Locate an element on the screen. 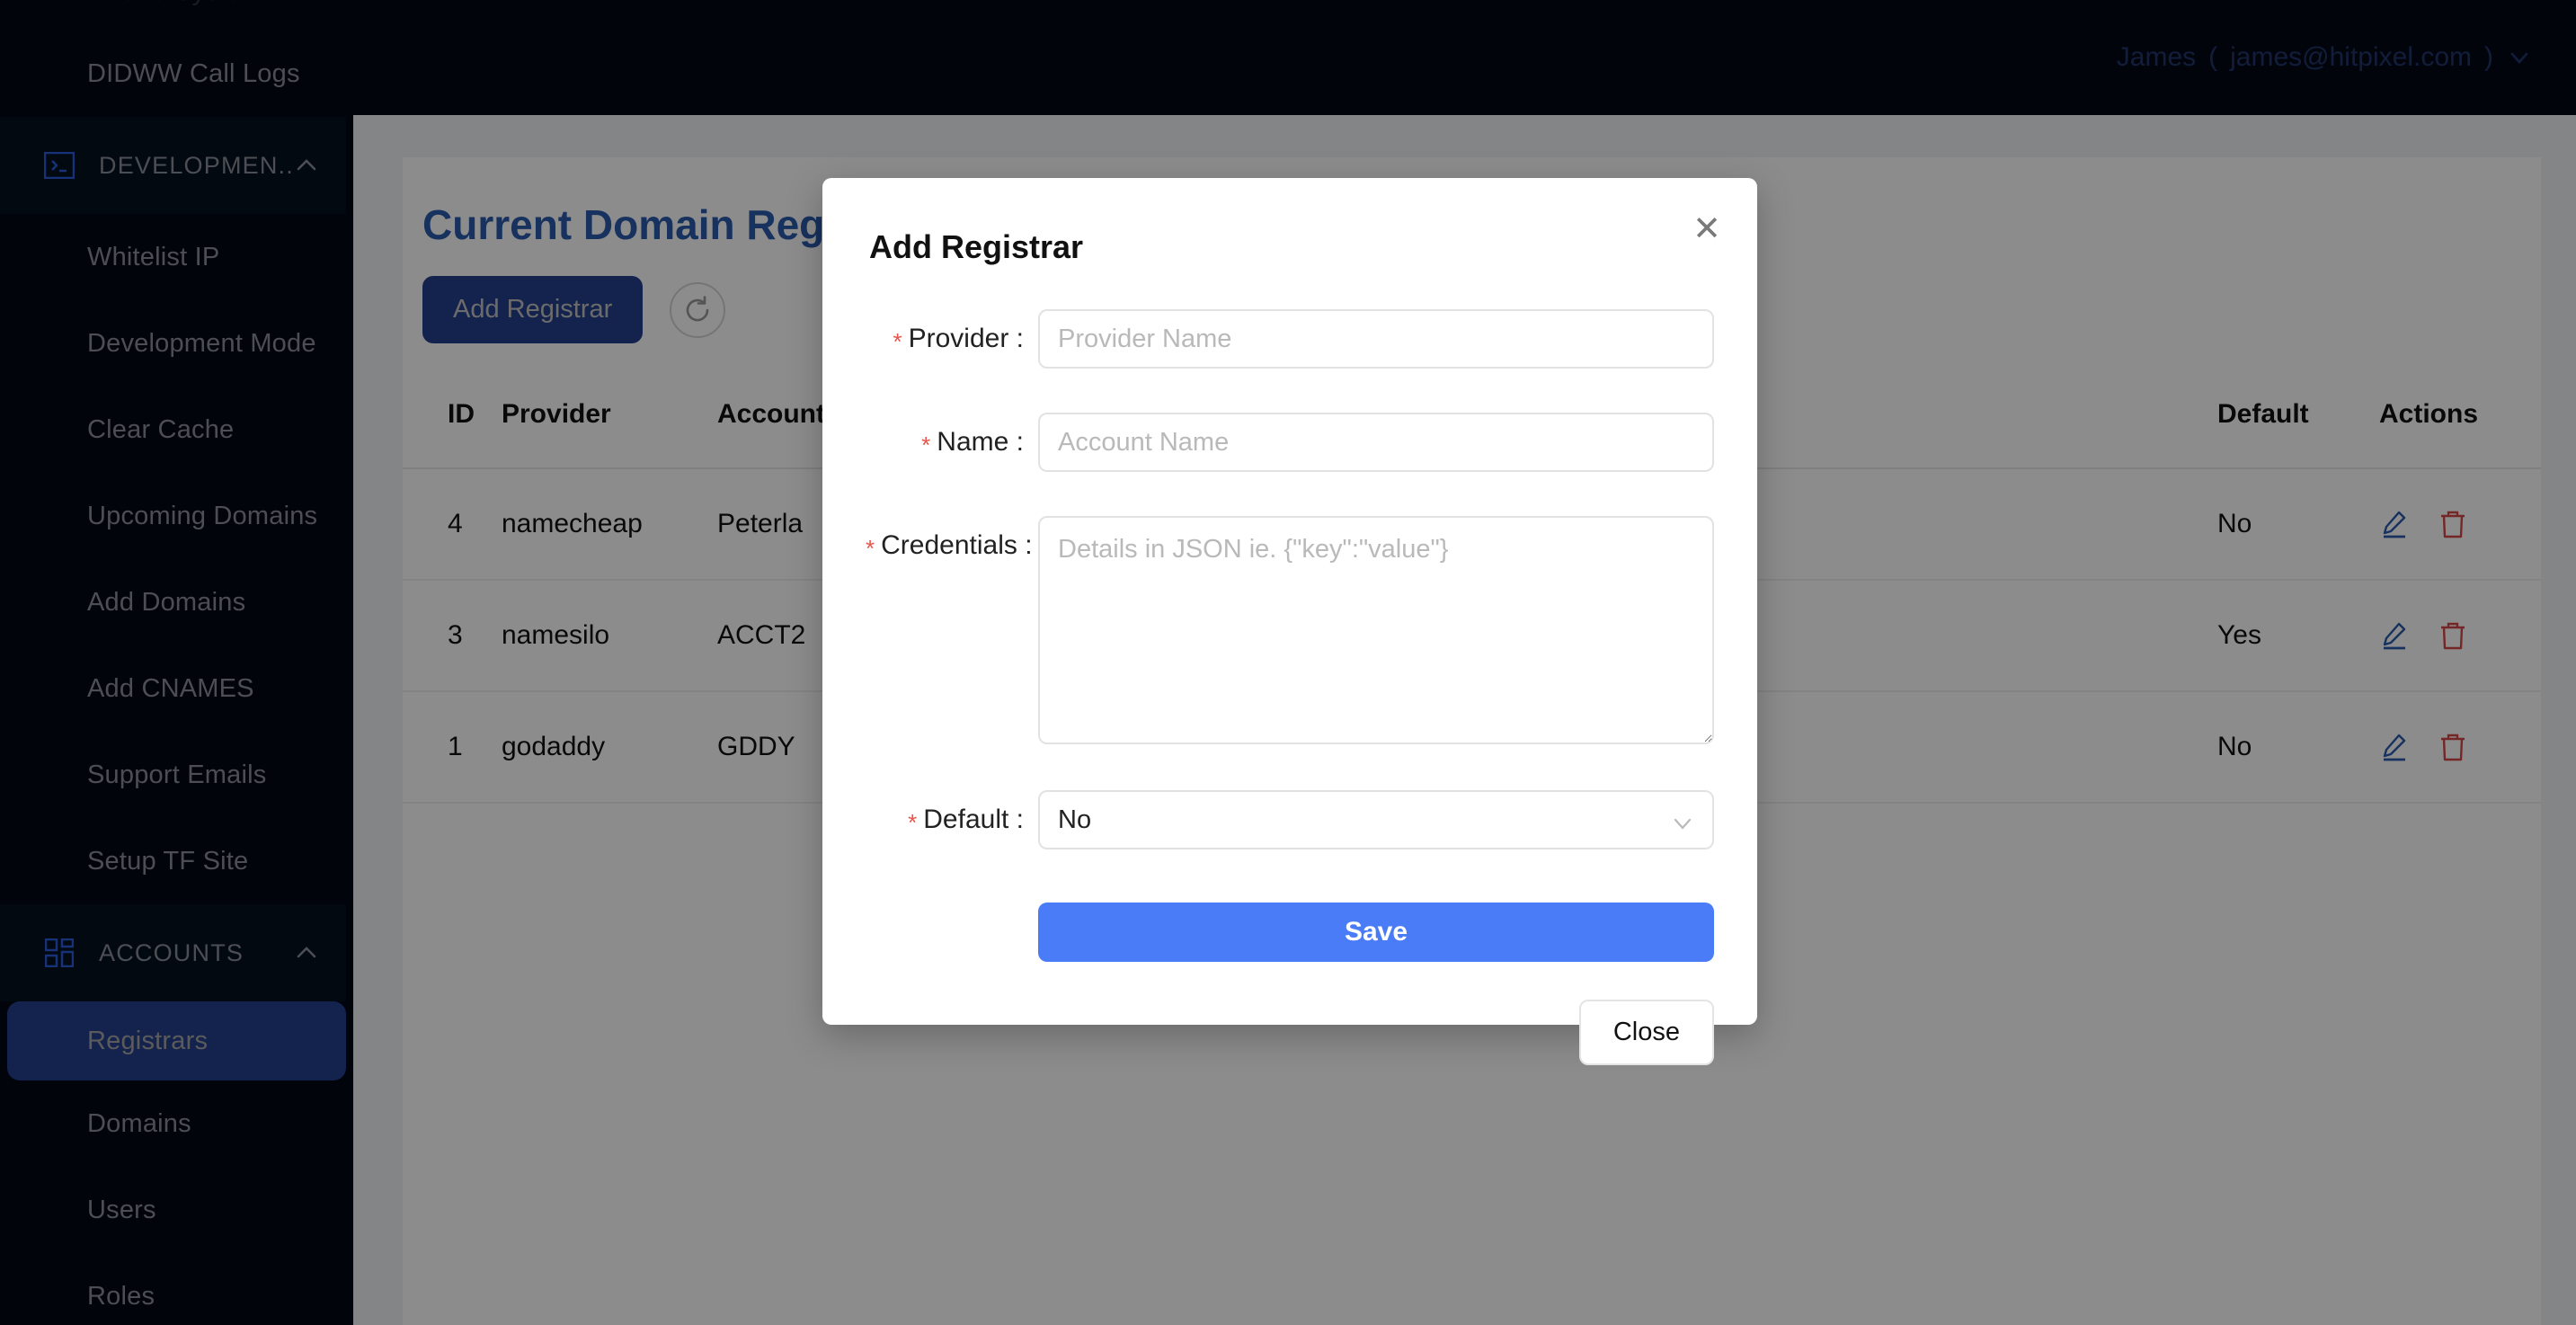 This screenshot has width=2576, height=1325. credentials-label: * Credentials : is located at coordinates (952, 547).